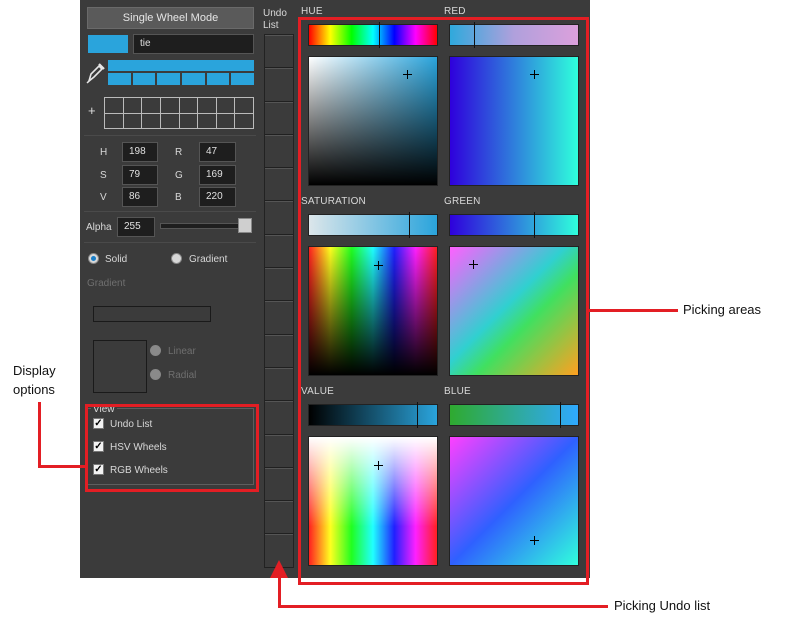 This screenshot has width=790, height=626. I want to click on eyedropper-icon, so click(96, 72).